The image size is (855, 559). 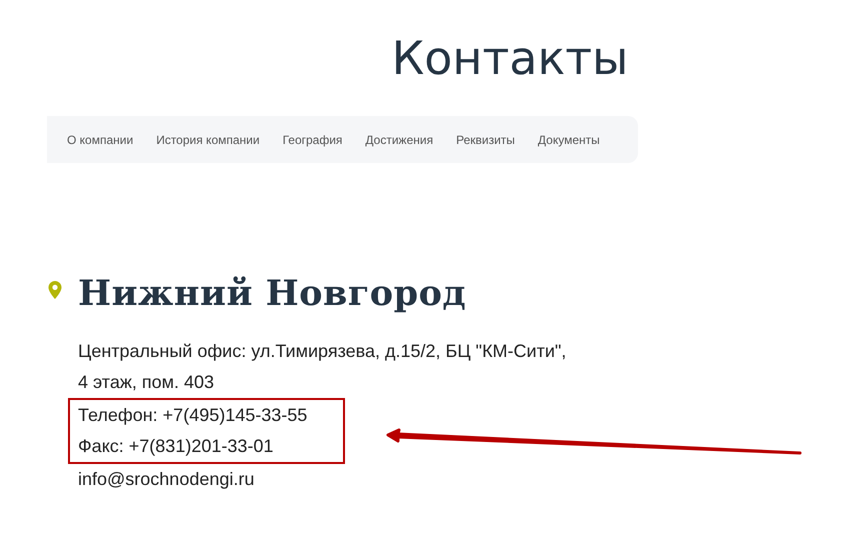 What do you see at coordinates (272, 293) in the screenshot?
I see `city-heading: Нижний Новгород` at bounding box center [272, 293].